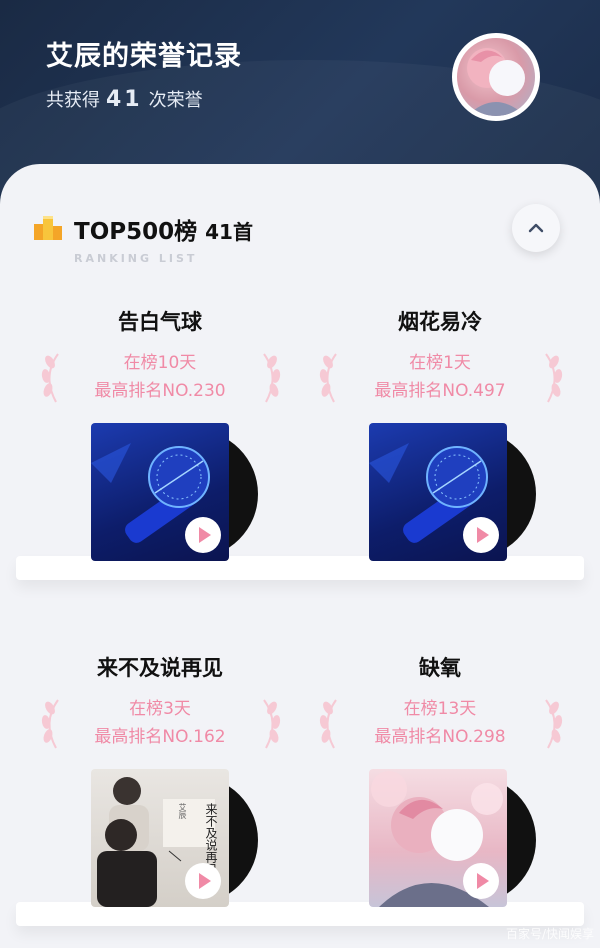  I want to click on album-artist-text: 艾辰, so click(182, 811).